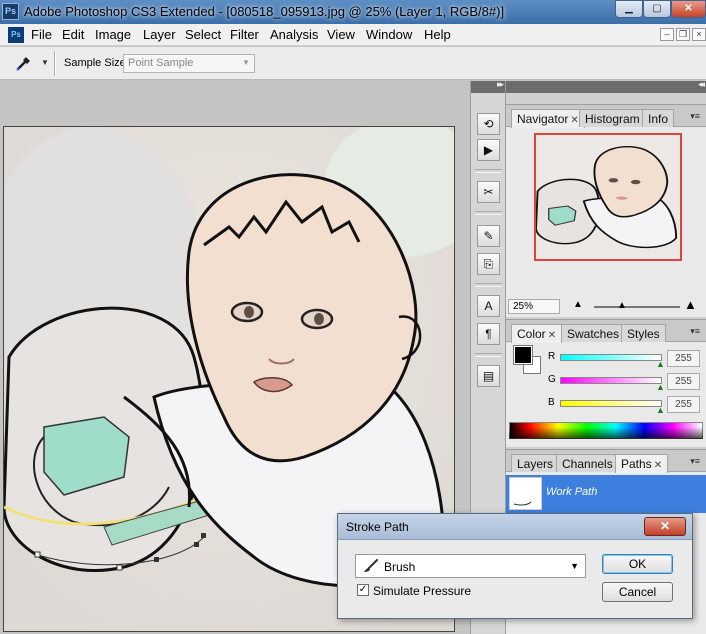  I want to click on color-tabs: Color ✕ Swatches Styles ▾≡, so click(606, 331).